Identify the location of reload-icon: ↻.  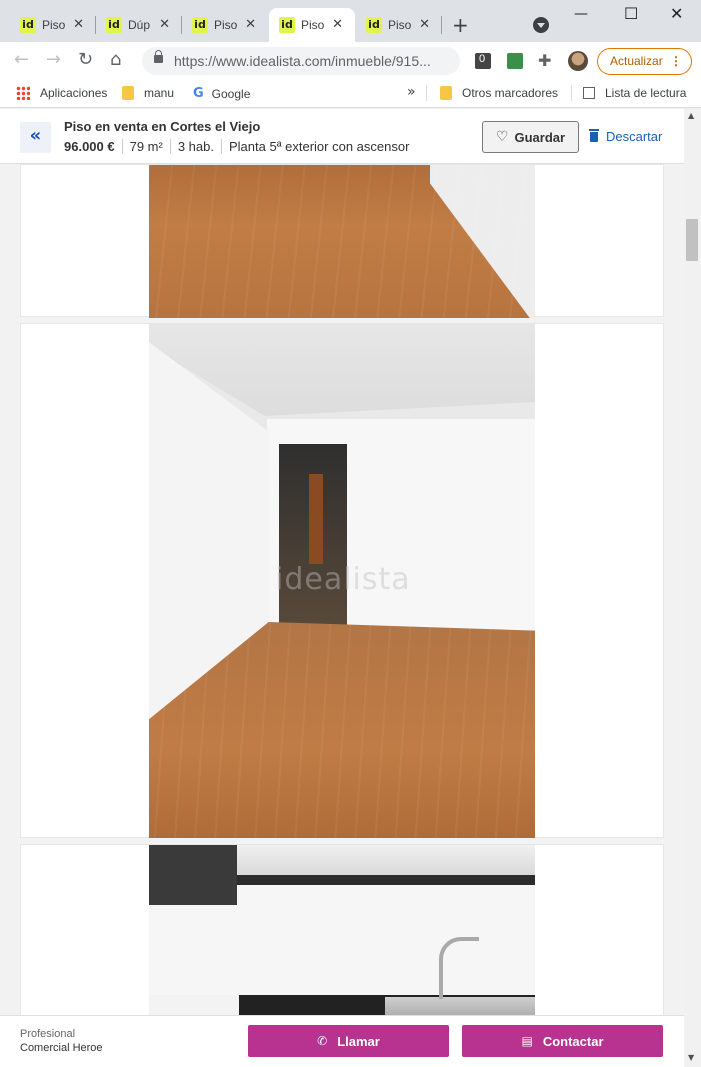
(85, 60).